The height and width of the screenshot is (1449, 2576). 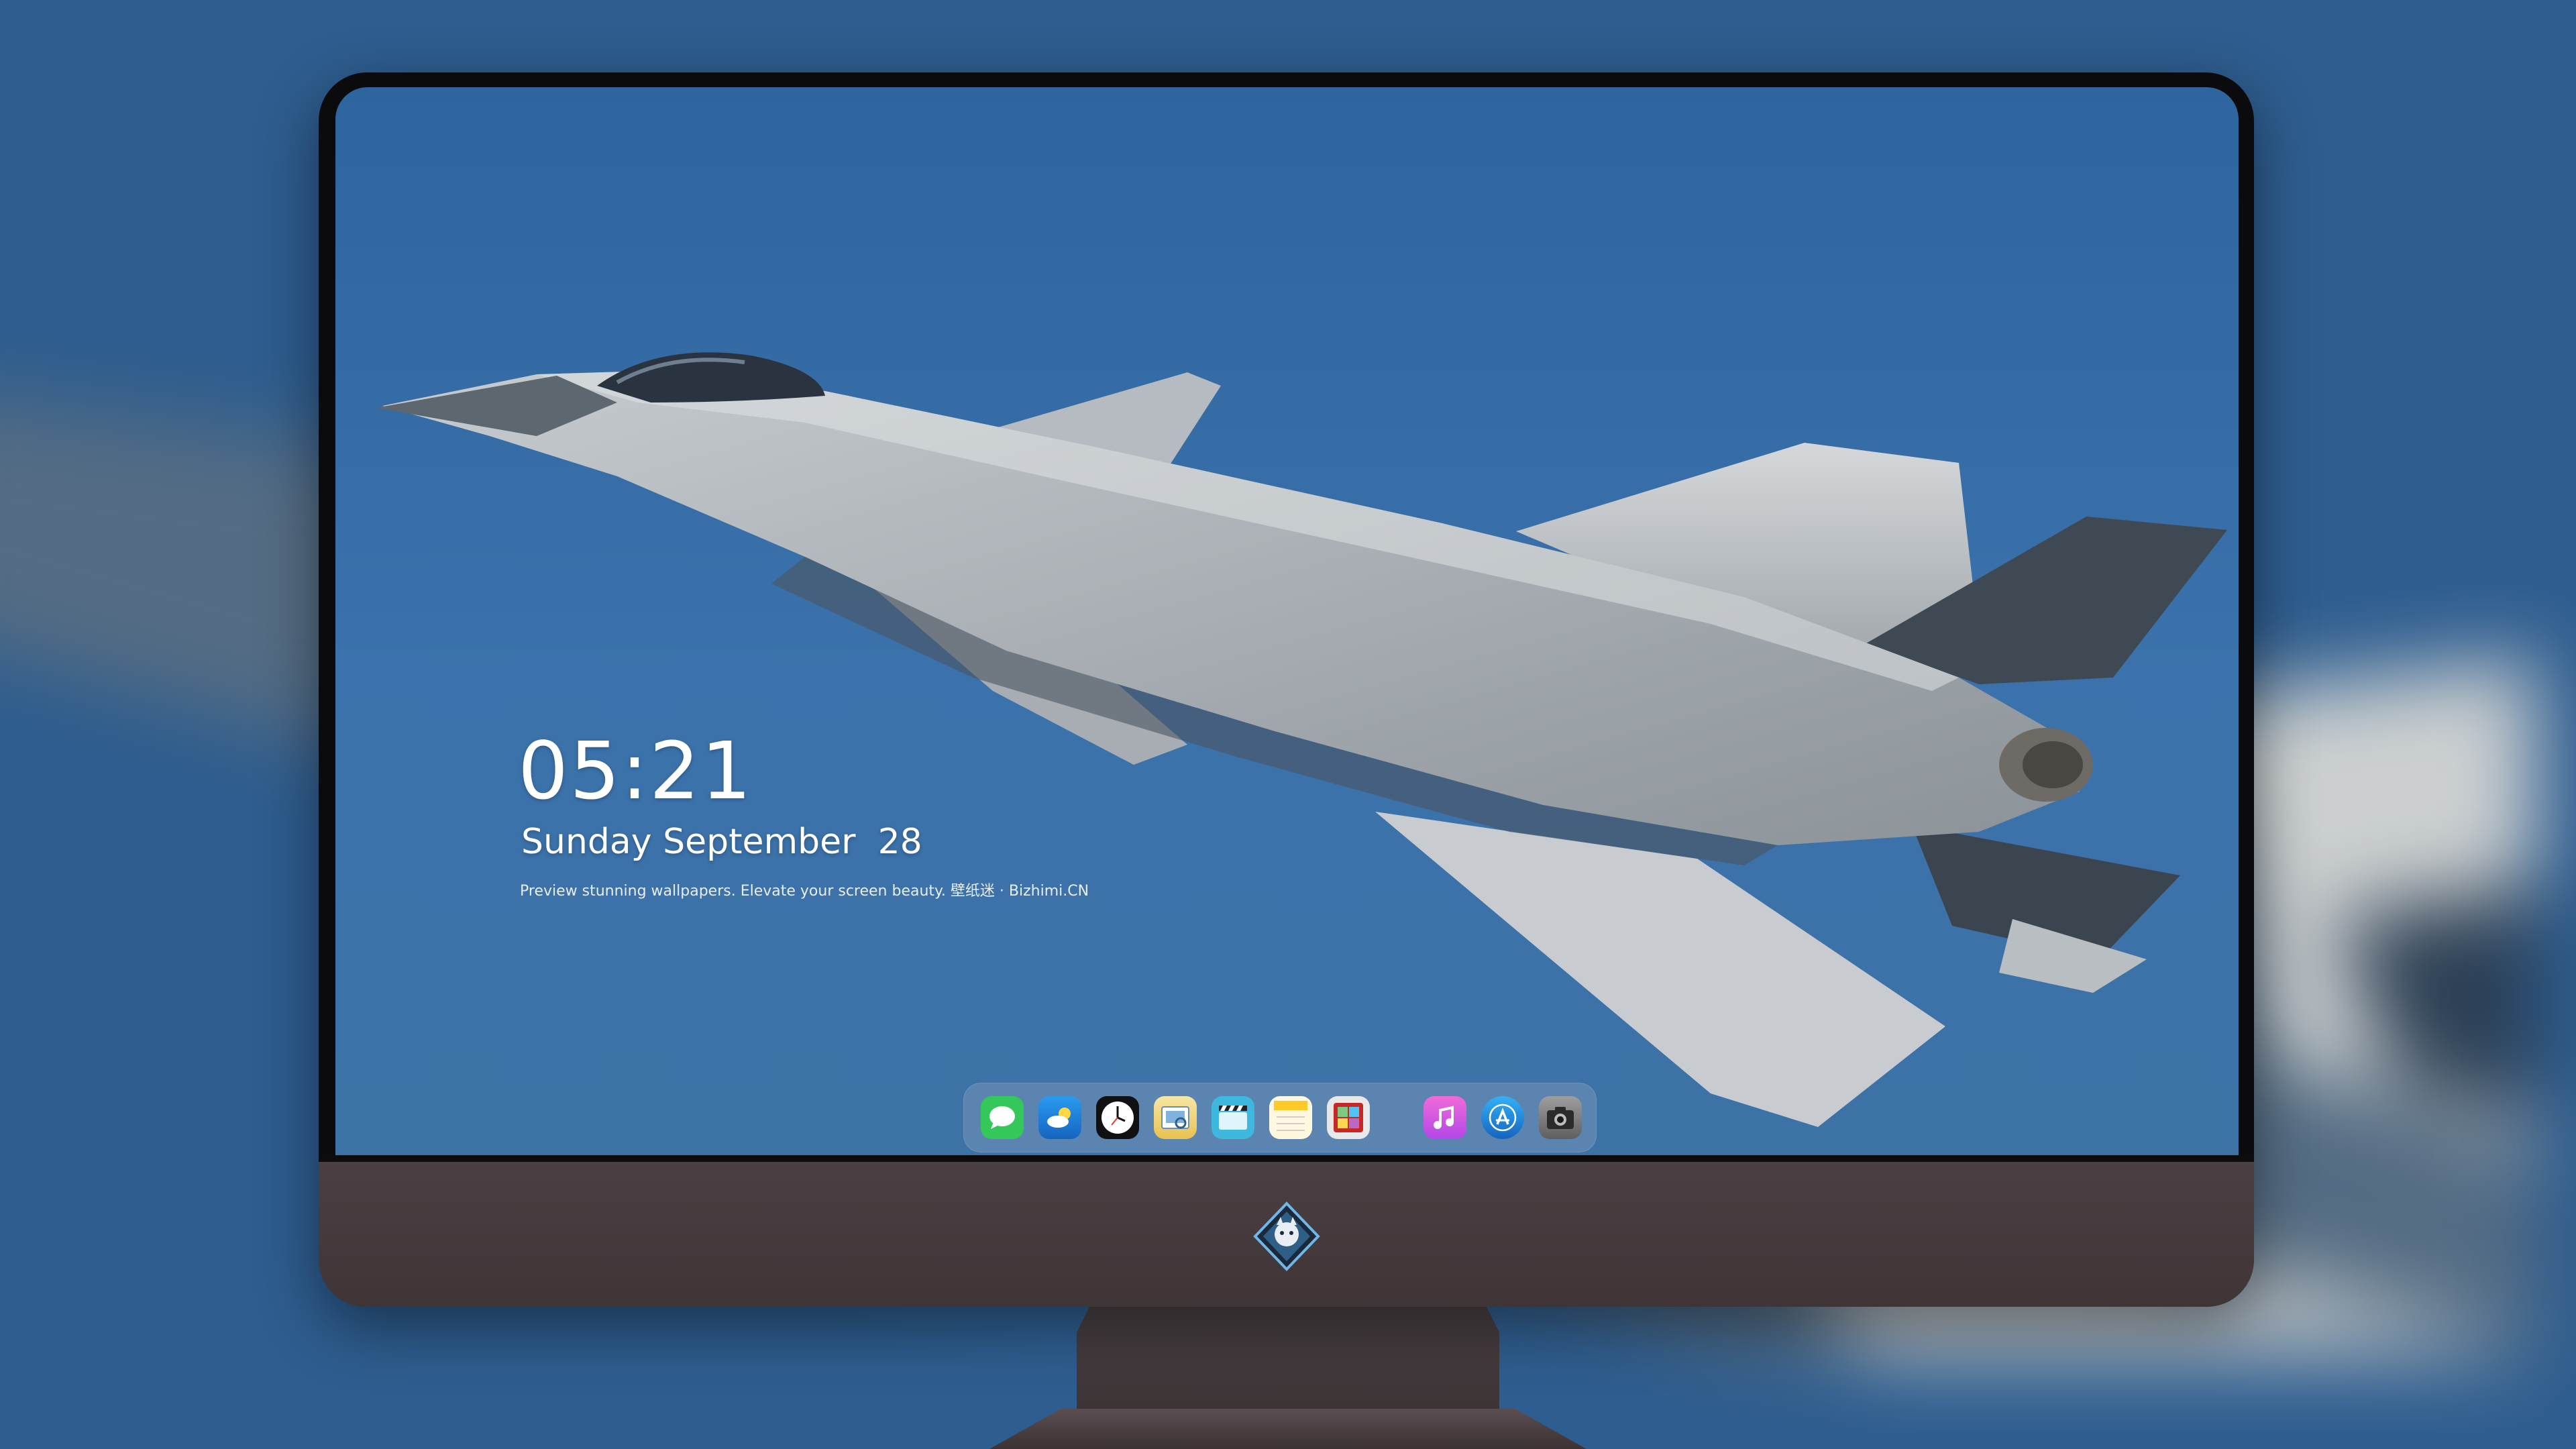 I want to click on app-store-icon, so click(x=1502, y=1117).